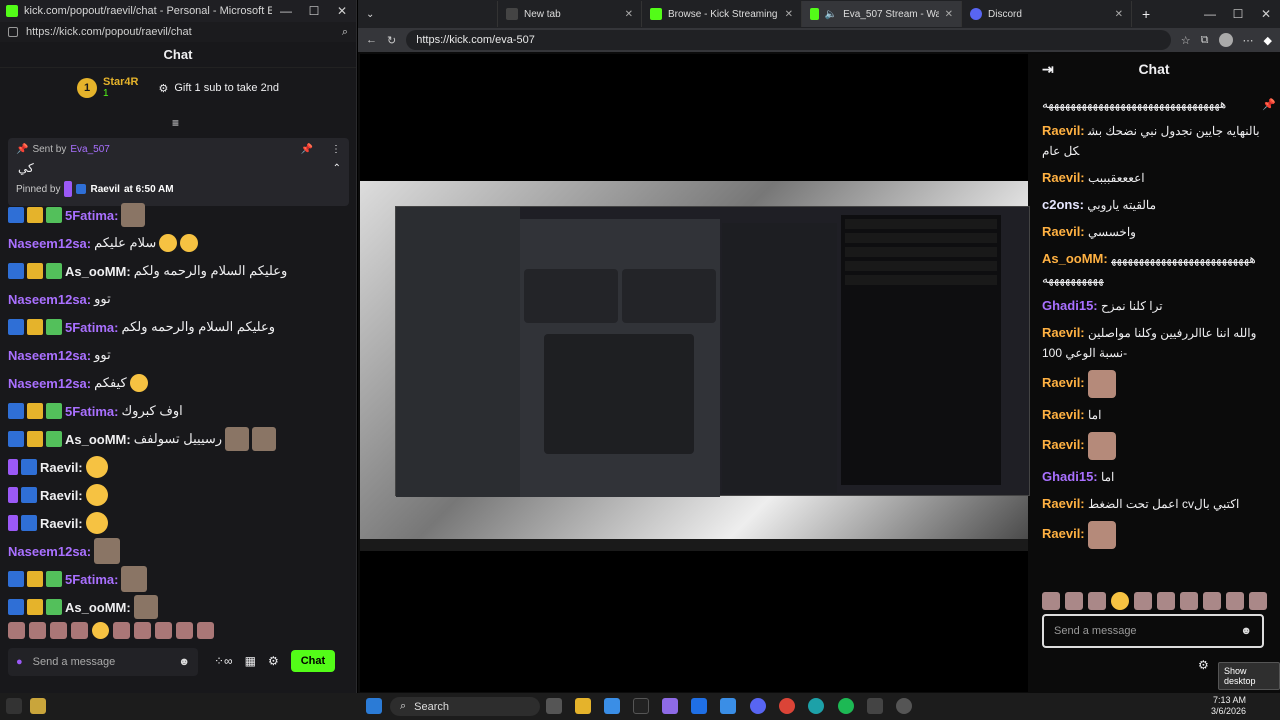 The height and width of the screenshot is (720, 1280). Describe the element at coordinates (337, 168) in the screenshot. I see `collapse-icon: ⌃` at that location.